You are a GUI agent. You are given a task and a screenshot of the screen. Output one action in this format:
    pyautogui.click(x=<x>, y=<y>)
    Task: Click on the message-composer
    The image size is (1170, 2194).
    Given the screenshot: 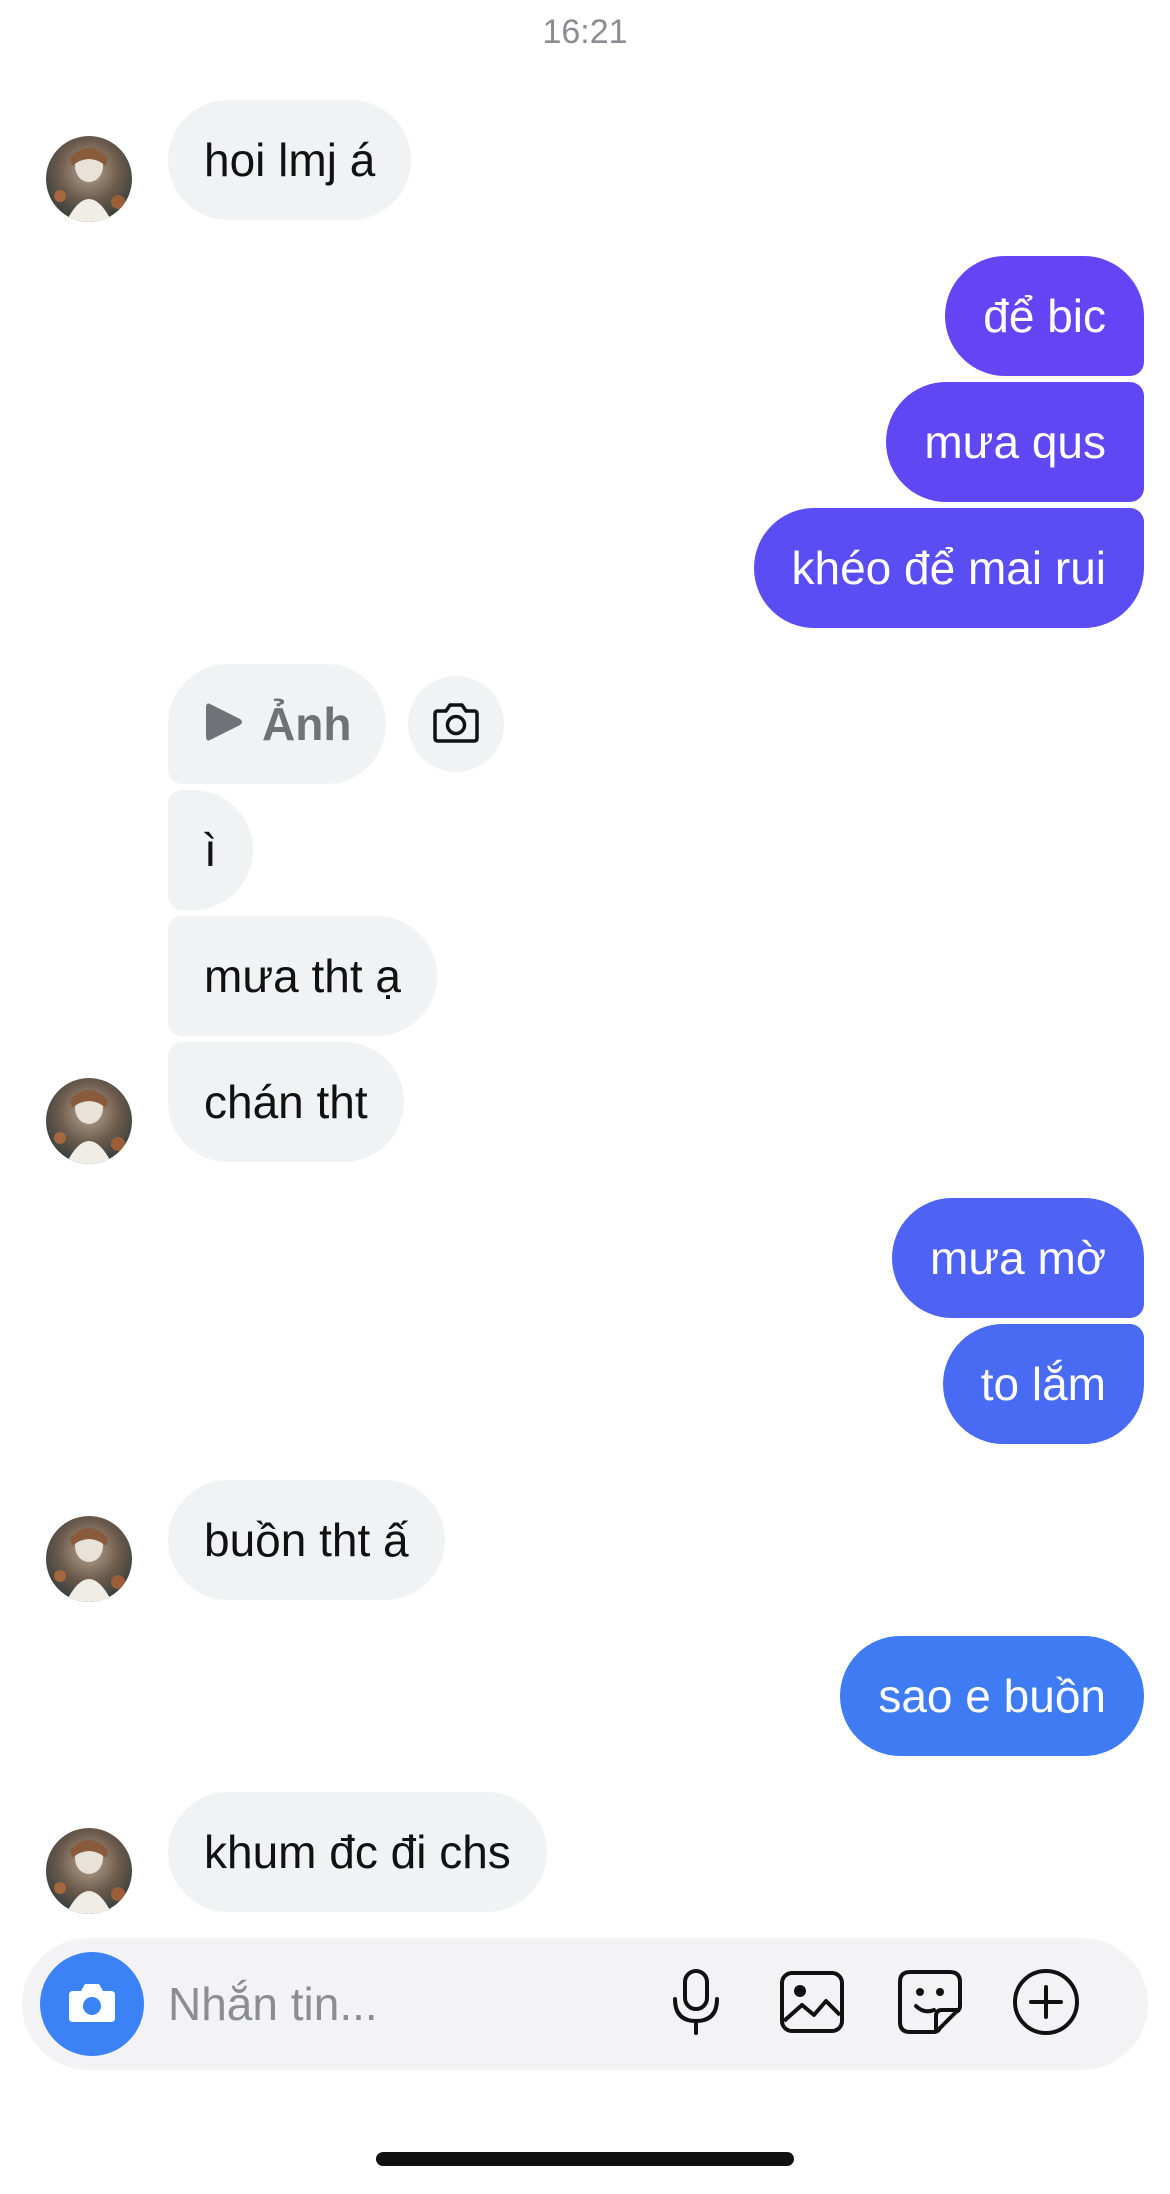 What is the action you would take?
    pyautogui.click(x=585, y=2004)
    